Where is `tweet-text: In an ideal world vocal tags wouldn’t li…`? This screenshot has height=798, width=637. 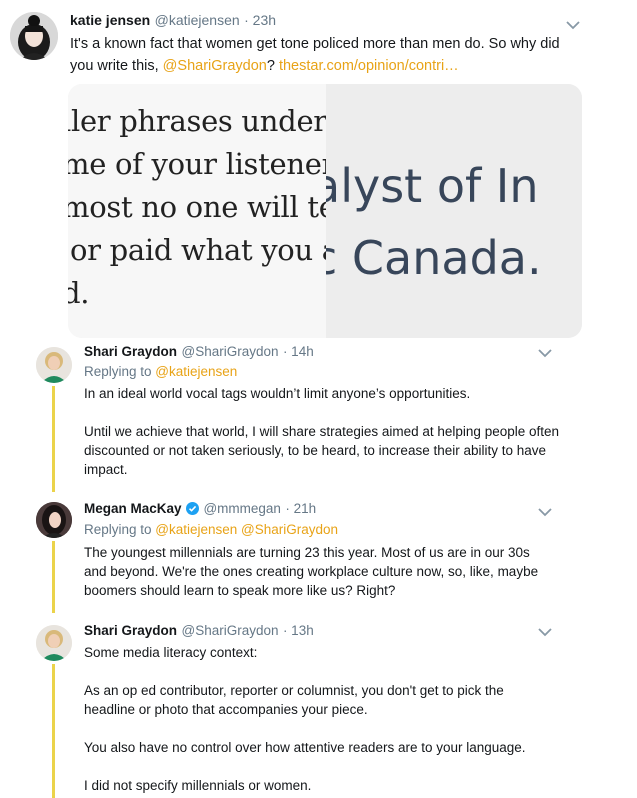 tweet-text: In an ideal world vocal tags wouldn’t li… is located at coordinates (322, 431).